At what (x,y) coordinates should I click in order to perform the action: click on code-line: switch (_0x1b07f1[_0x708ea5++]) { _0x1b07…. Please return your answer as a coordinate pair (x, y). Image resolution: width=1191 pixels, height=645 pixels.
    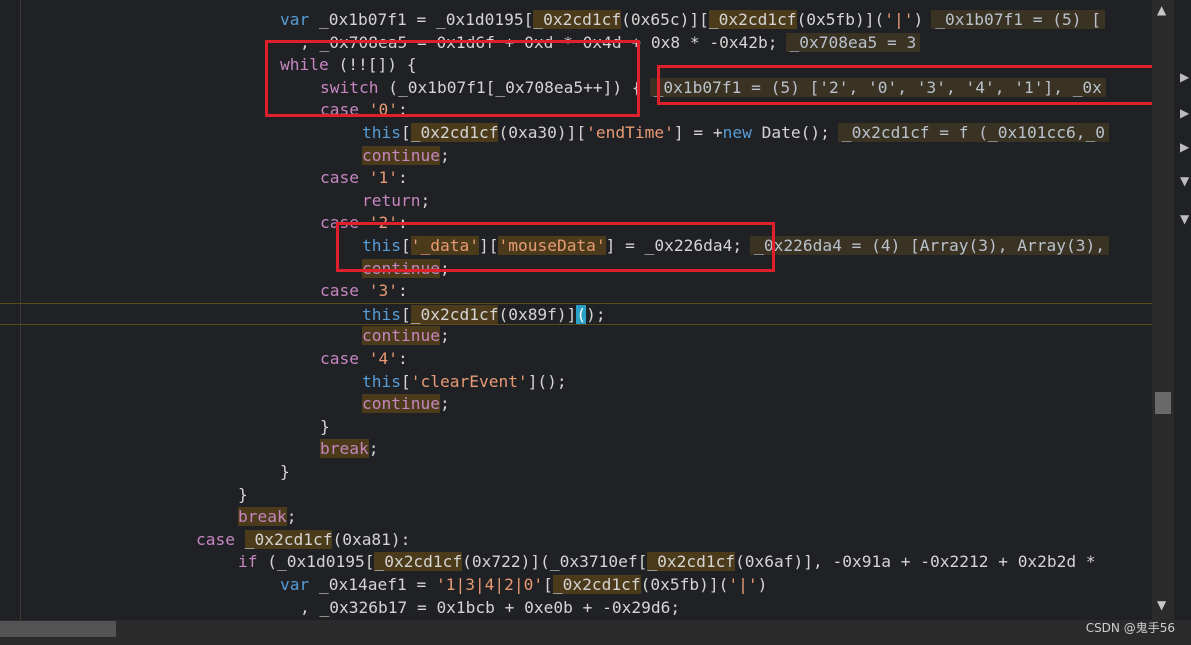
    Looking at the image, I should click on (576, 88).